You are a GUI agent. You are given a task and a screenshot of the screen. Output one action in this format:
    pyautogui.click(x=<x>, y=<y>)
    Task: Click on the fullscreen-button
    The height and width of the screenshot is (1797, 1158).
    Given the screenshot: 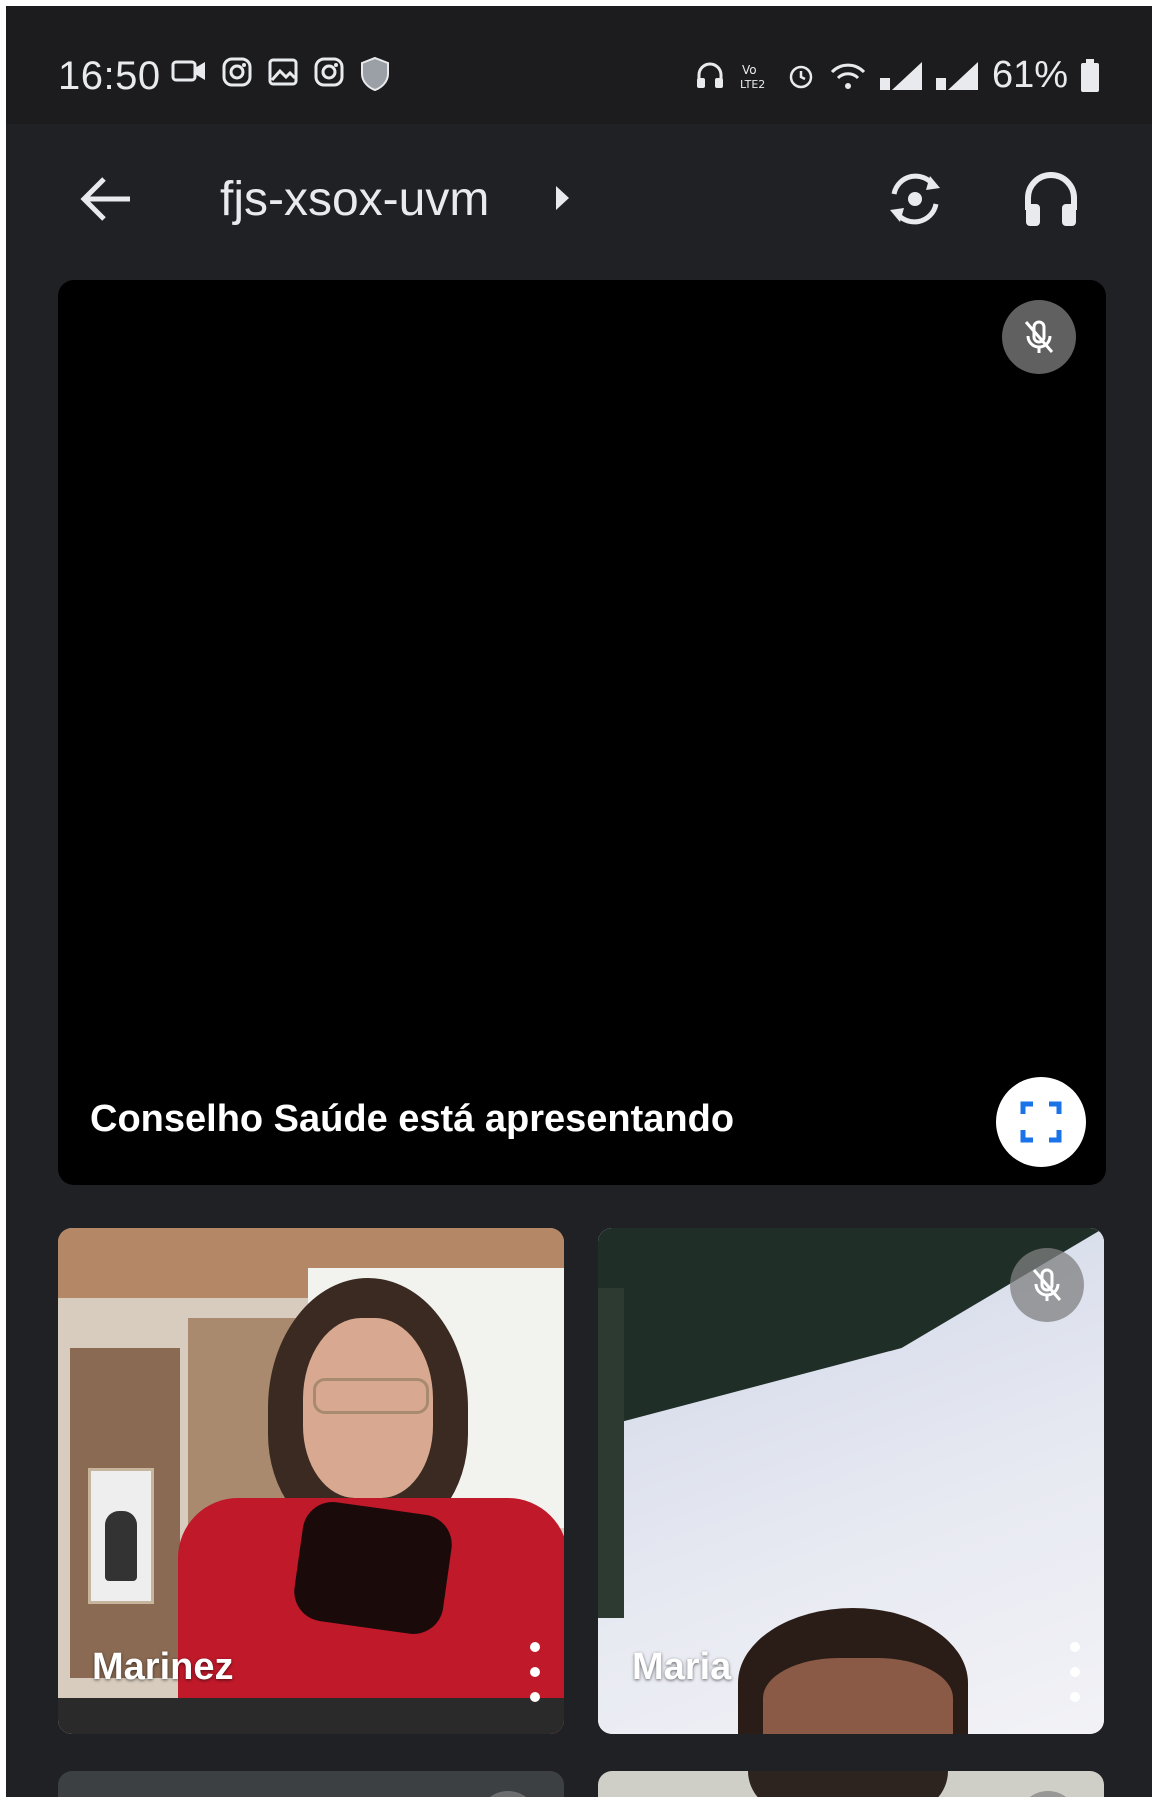 What is the action you would take?
    pyautogui.click(x=1041, y=1122)
    